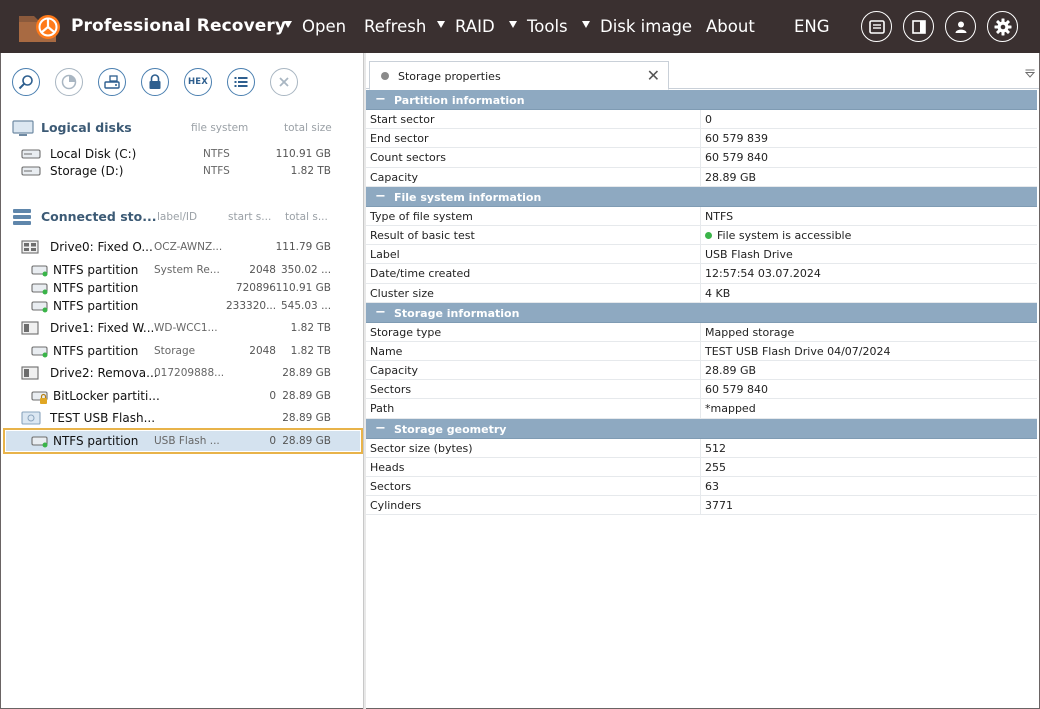  Describe the element at coordinates (715, 448) in the screenshot. I see `property-value: 512` at that location.